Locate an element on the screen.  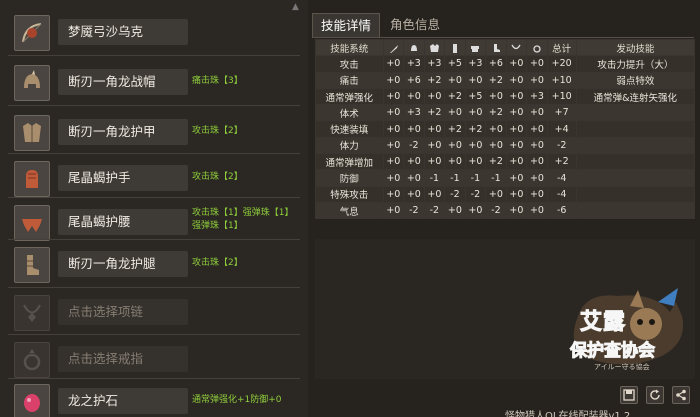
table-row: 痛击 +0 +6 +2 +0 +0 +2 +0 +0 +10 弱点特效 is located at coordinates (505, 80).